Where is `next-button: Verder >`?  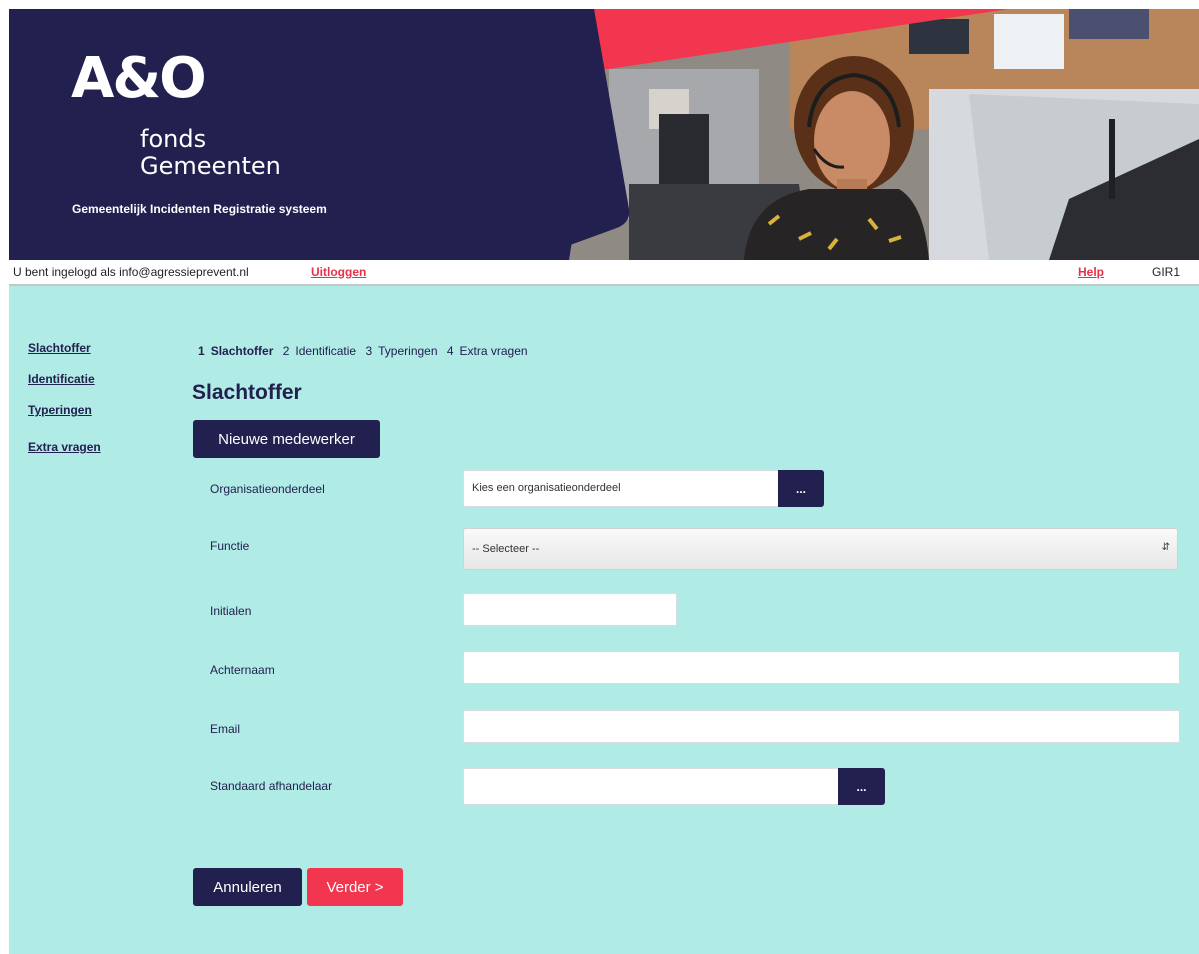 next-button: Verder > is located at coordinates (355, 887).